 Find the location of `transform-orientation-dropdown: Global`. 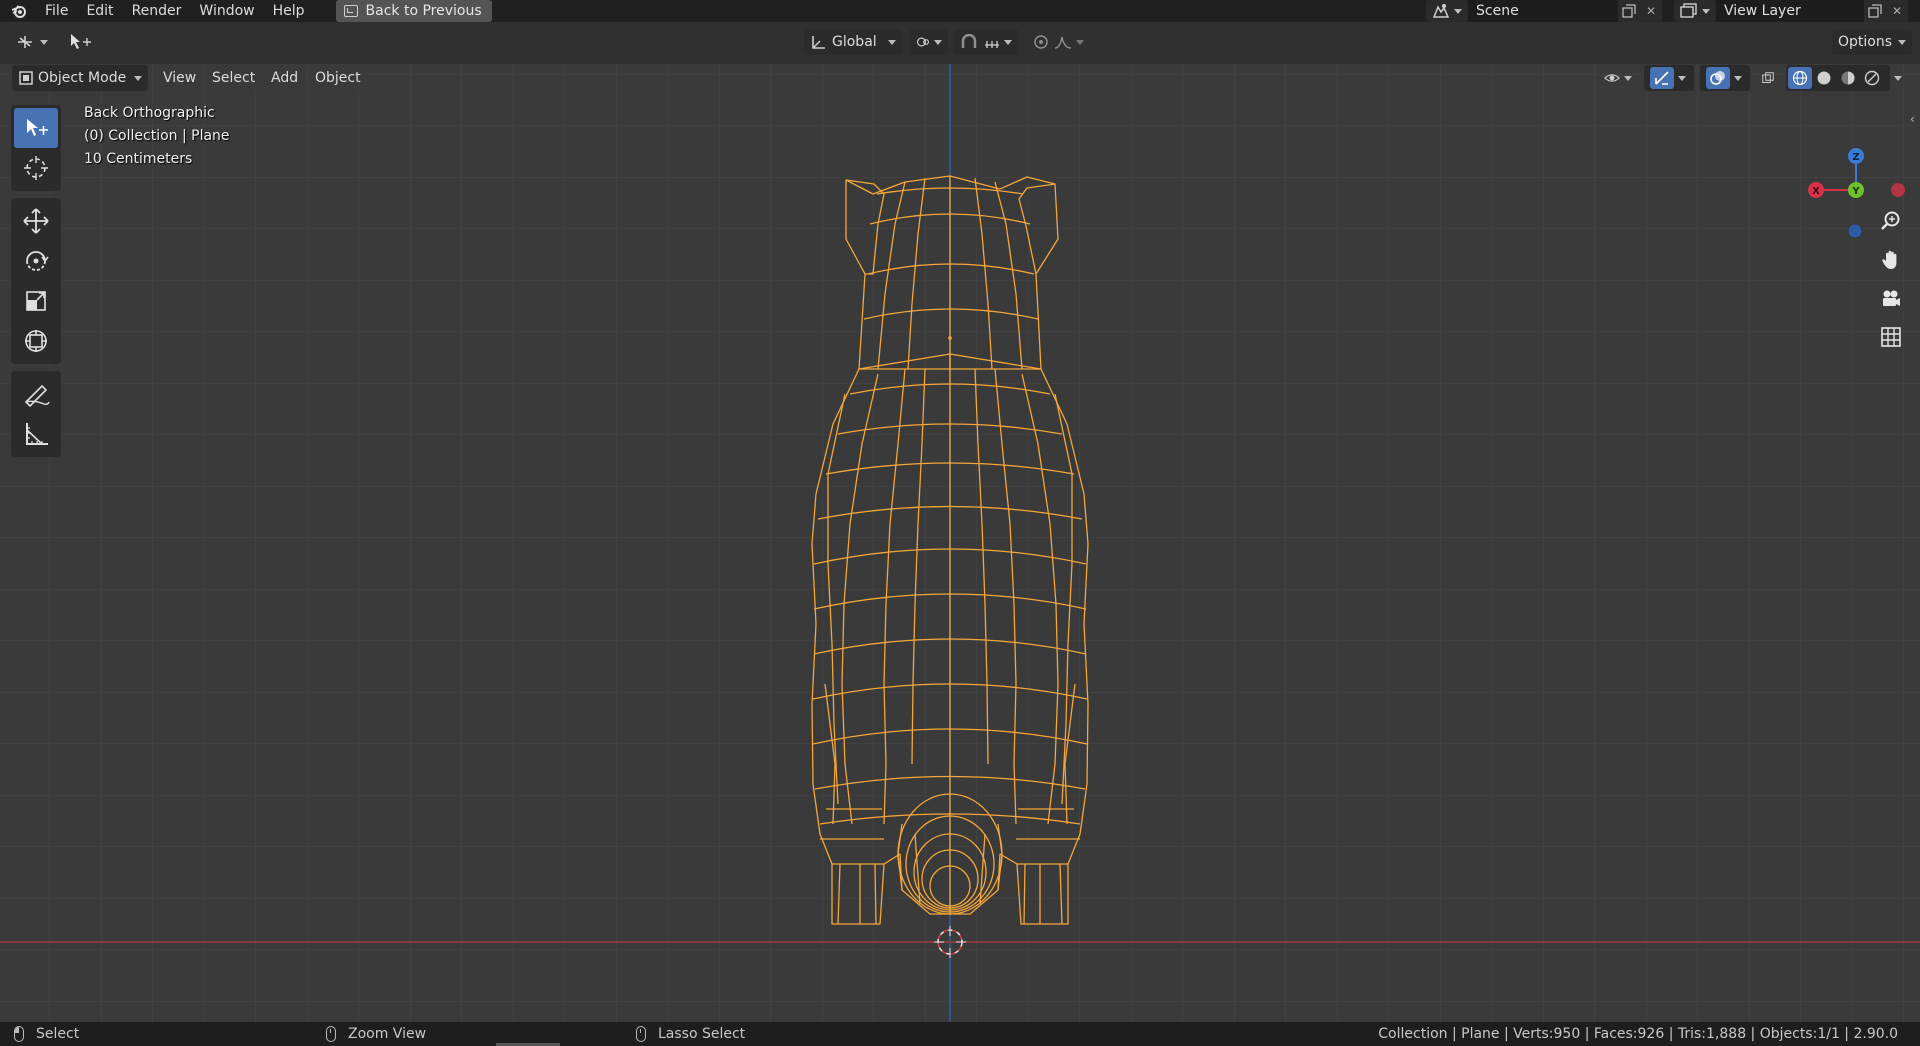

transform-orientation-dropdown: Global is located at coordinates (853, 42).